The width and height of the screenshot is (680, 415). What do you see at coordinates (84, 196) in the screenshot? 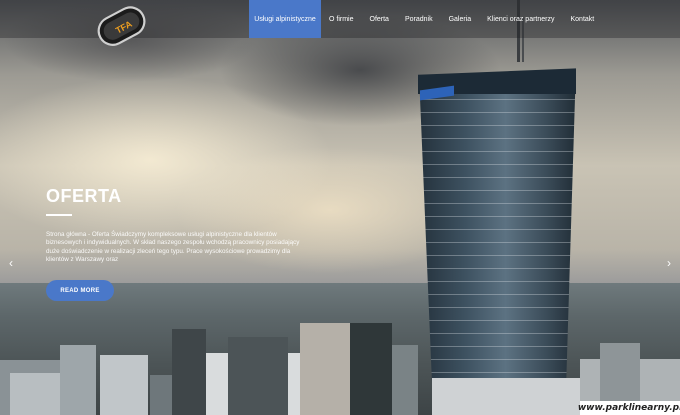
I see `slide-title: OFERTA` at bounding box center [84, 196].